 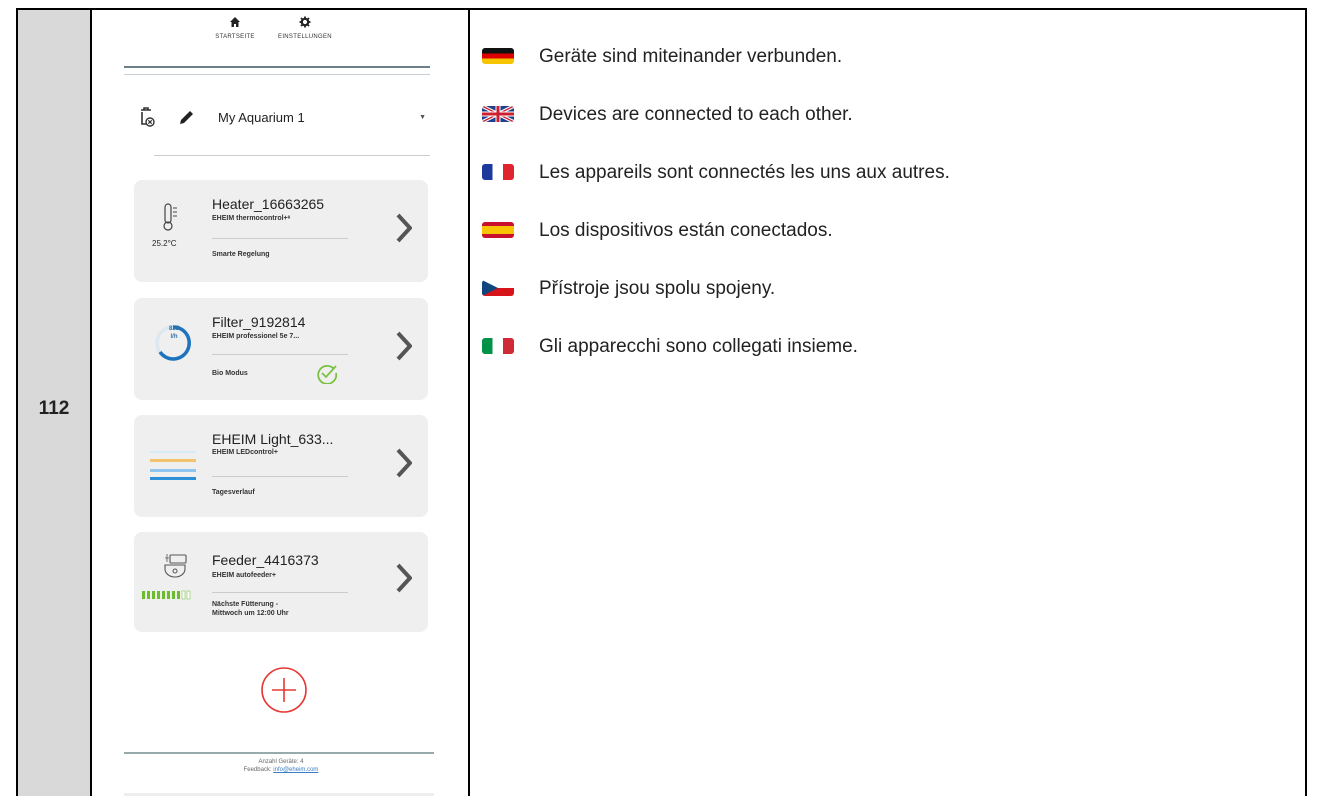 I want to click on nav-settings: EINSTELLUNGEN, so click(x=305, y=28).